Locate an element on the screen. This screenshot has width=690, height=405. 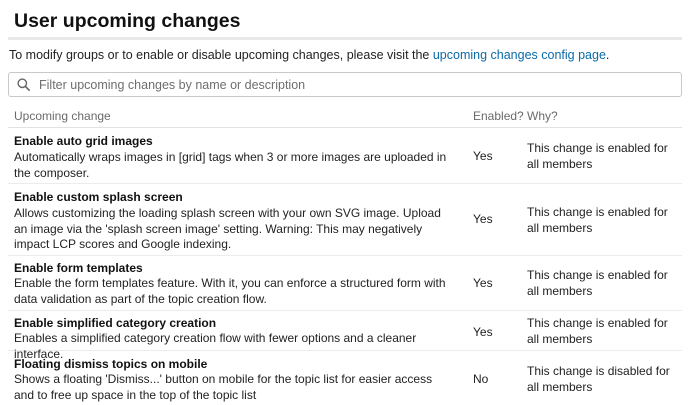
title-divider is located at coordinates (345, 38).